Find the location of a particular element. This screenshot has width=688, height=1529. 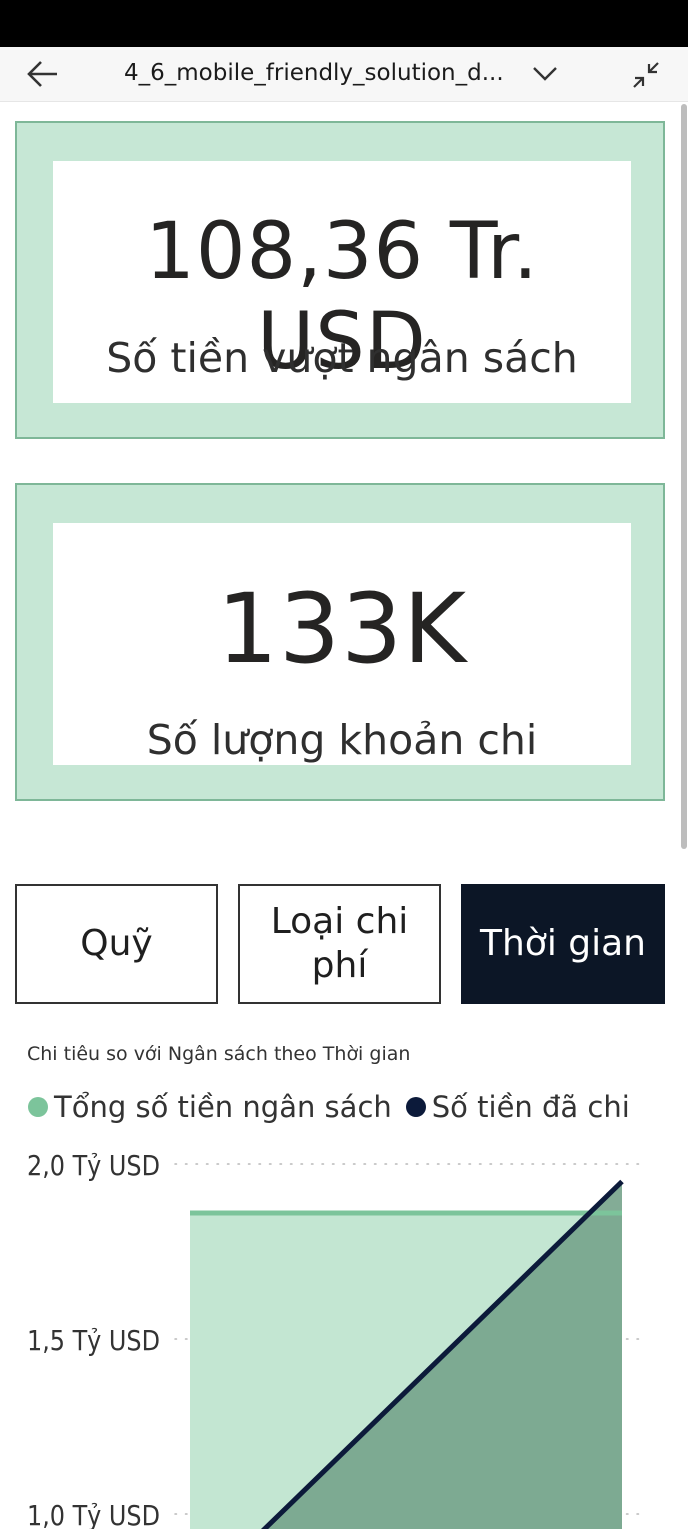

kpi-card-body: 108,36 Tr. USD Số tiền vượt ngân sách is located at coordinates (342, 282).